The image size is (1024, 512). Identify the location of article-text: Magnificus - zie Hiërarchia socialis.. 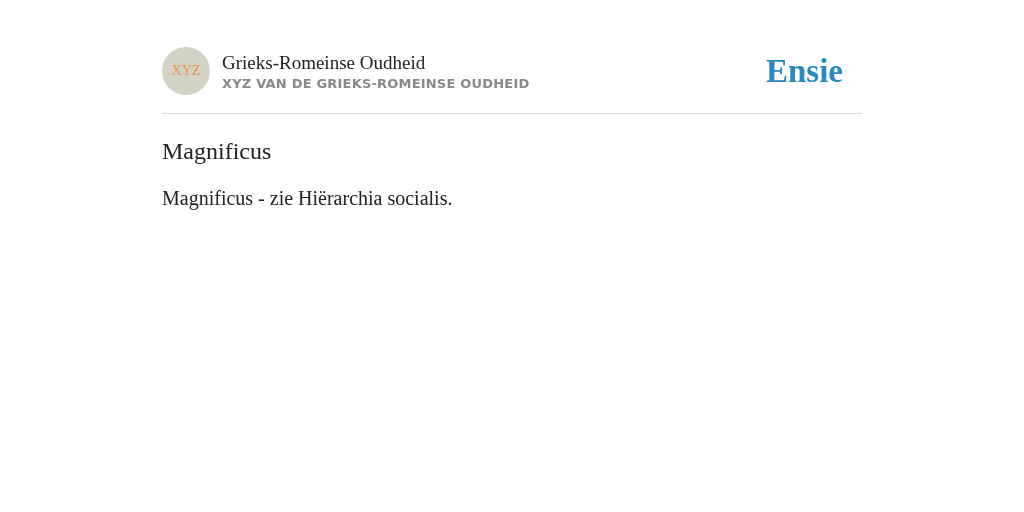
(308, 198).